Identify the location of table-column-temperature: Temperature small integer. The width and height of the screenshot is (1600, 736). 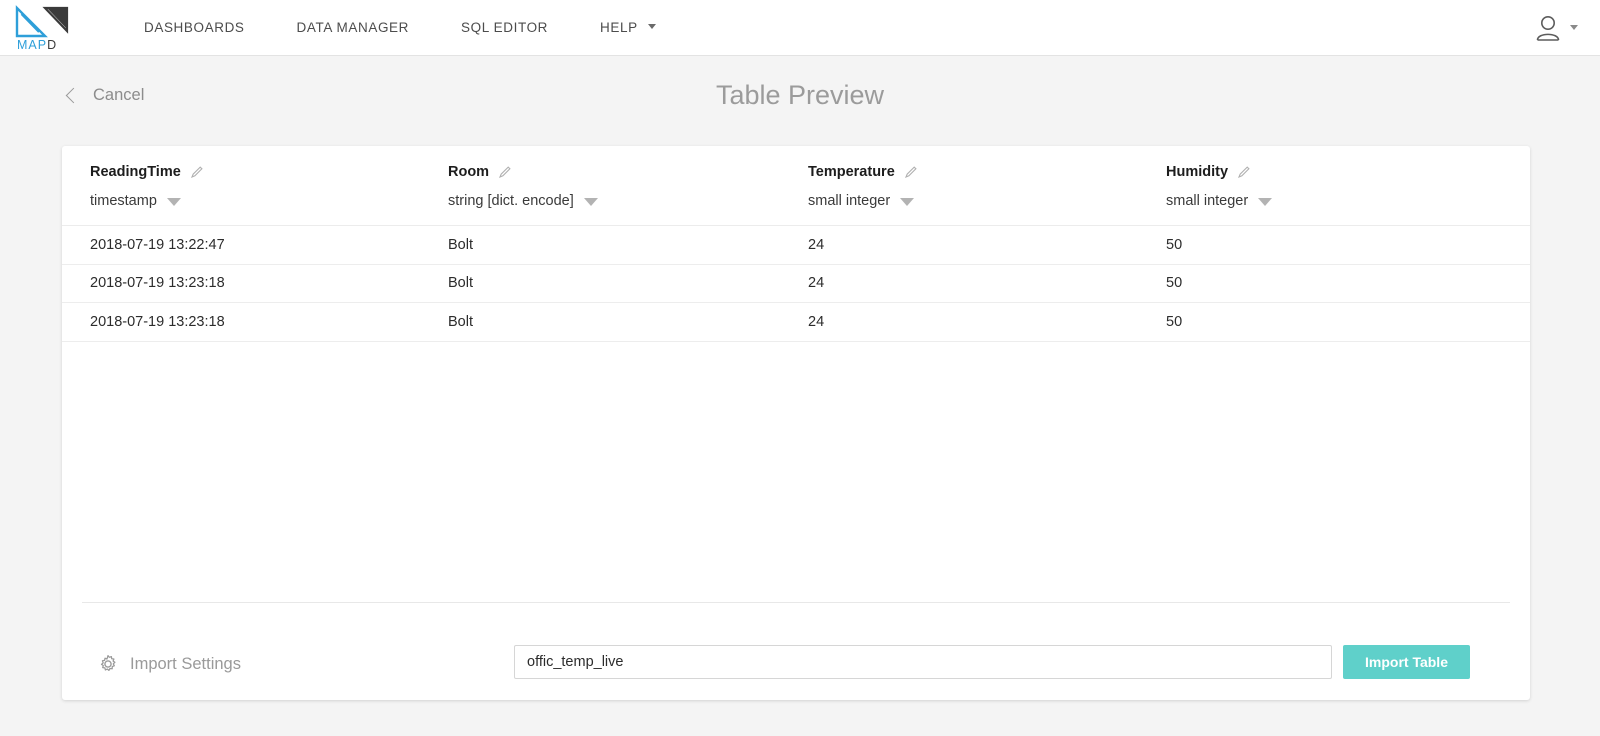
(959, 194).